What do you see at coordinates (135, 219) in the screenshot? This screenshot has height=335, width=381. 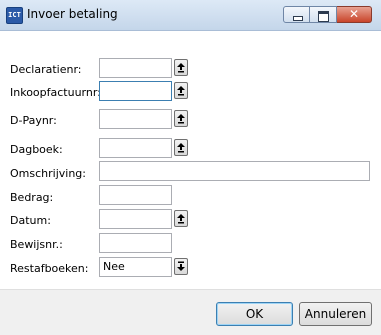 I see `datum-field` at bounding box center [135, 219].